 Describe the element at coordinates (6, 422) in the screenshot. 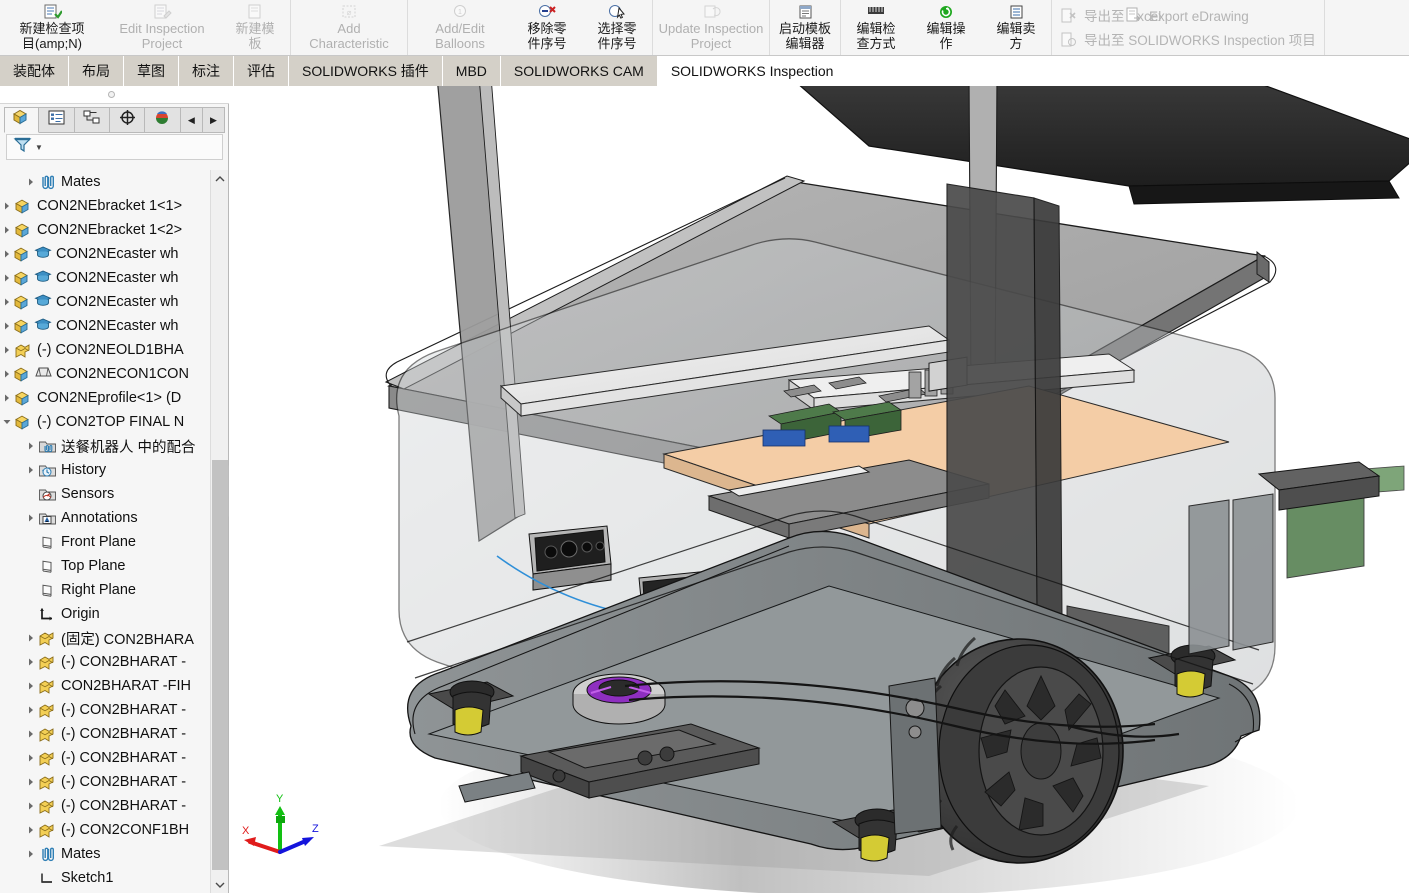

I see `collapse-arrow-icon` at that location.